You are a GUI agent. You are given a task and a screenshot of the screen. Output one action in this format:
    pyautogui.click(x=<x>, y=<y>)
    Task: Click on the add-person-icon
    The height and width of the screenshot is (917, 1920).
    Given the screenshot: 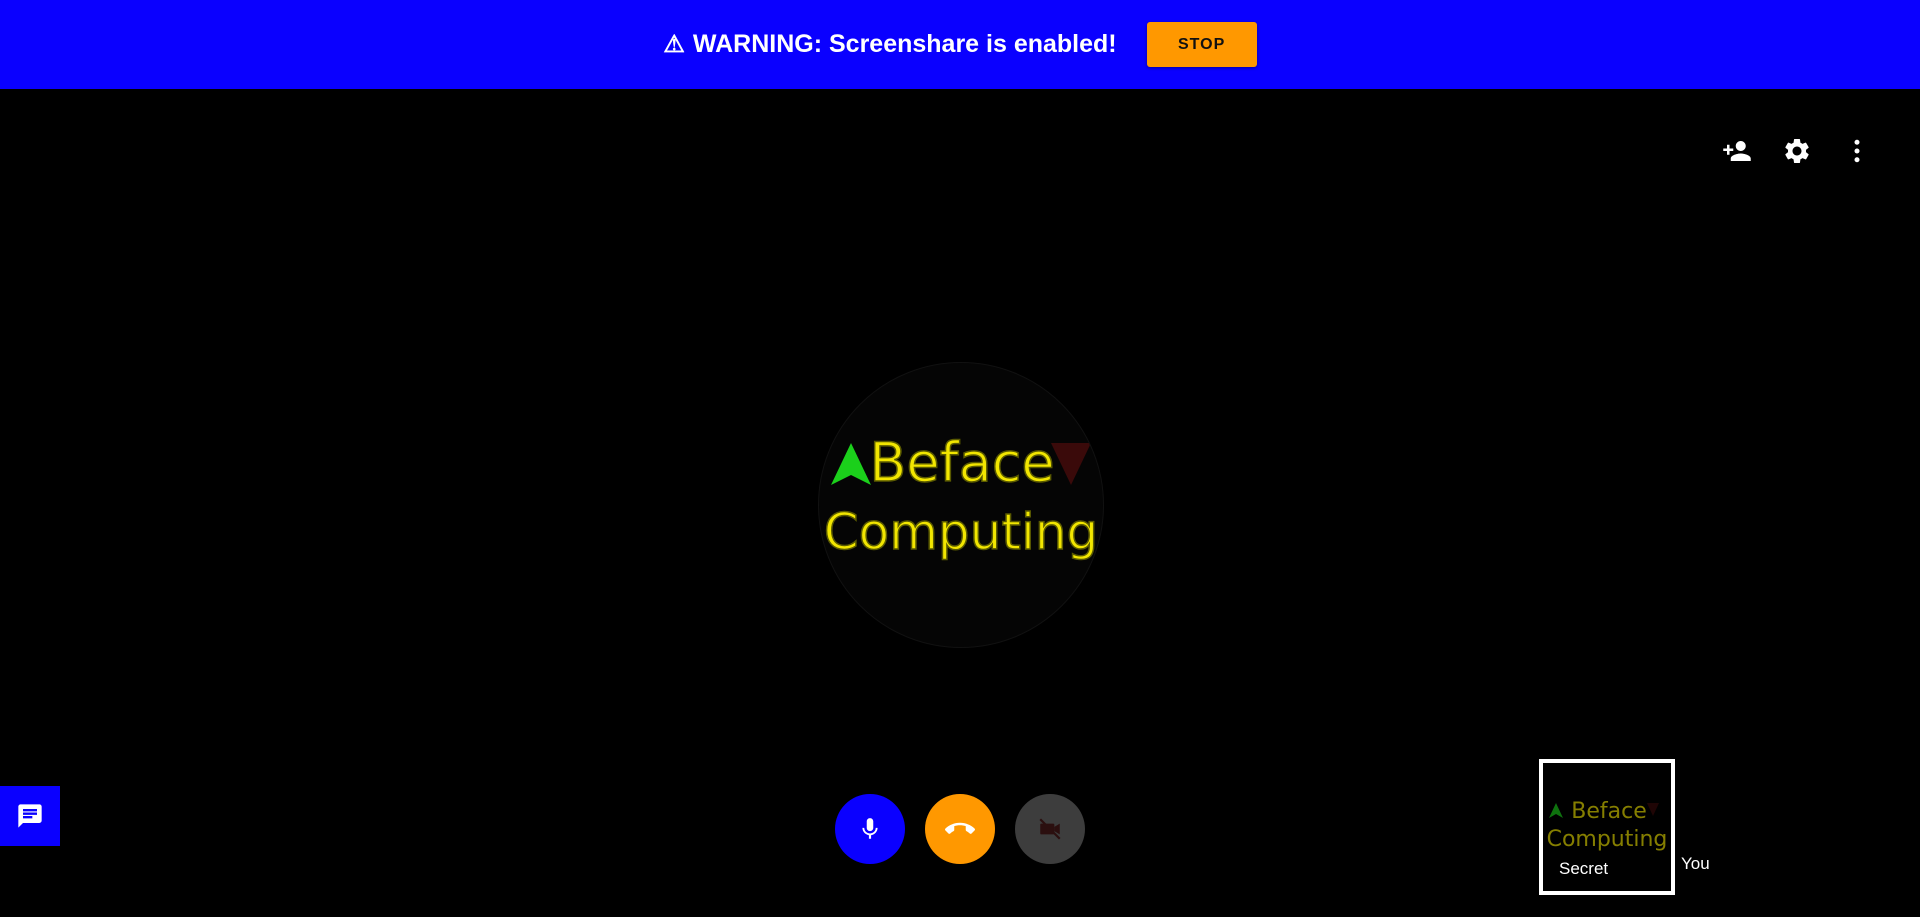 What is the action you would take?
    pyautogui.click(x=1737, y=151)
    